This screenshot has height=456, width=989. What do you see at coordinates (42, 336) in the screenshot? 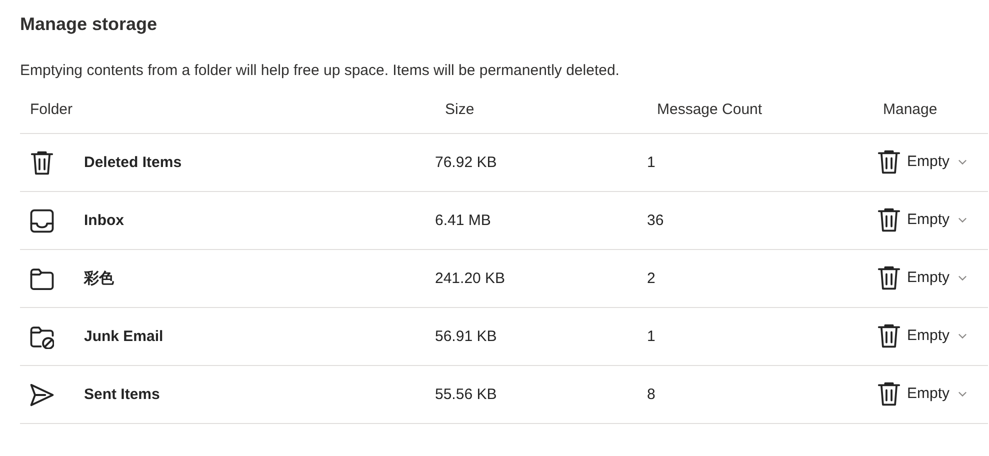
I see `folder-block-icon` at bounding box center [42, 336].